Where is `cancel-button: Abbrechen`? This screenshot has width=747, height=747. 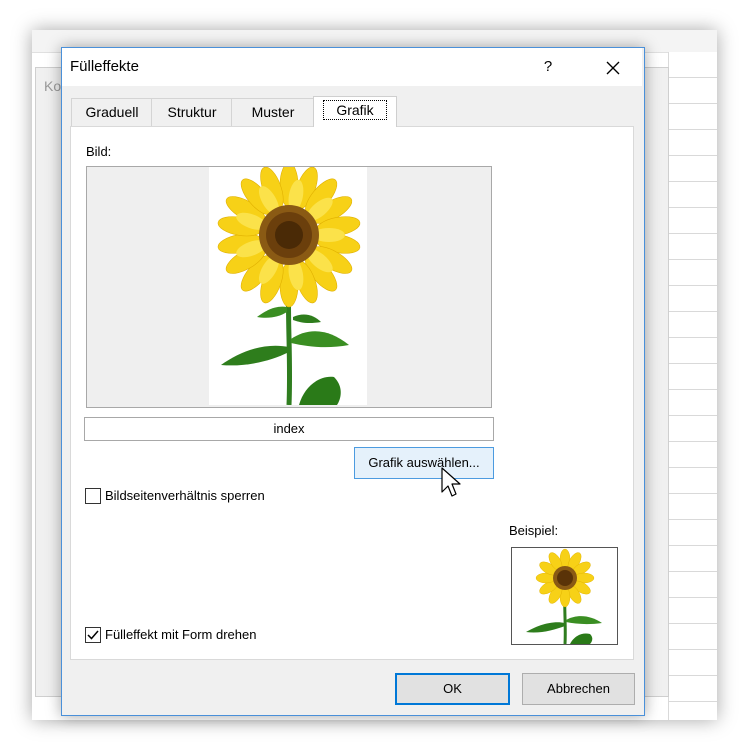 cancel-button: Abbrechen is located at coordinates (578, 689).